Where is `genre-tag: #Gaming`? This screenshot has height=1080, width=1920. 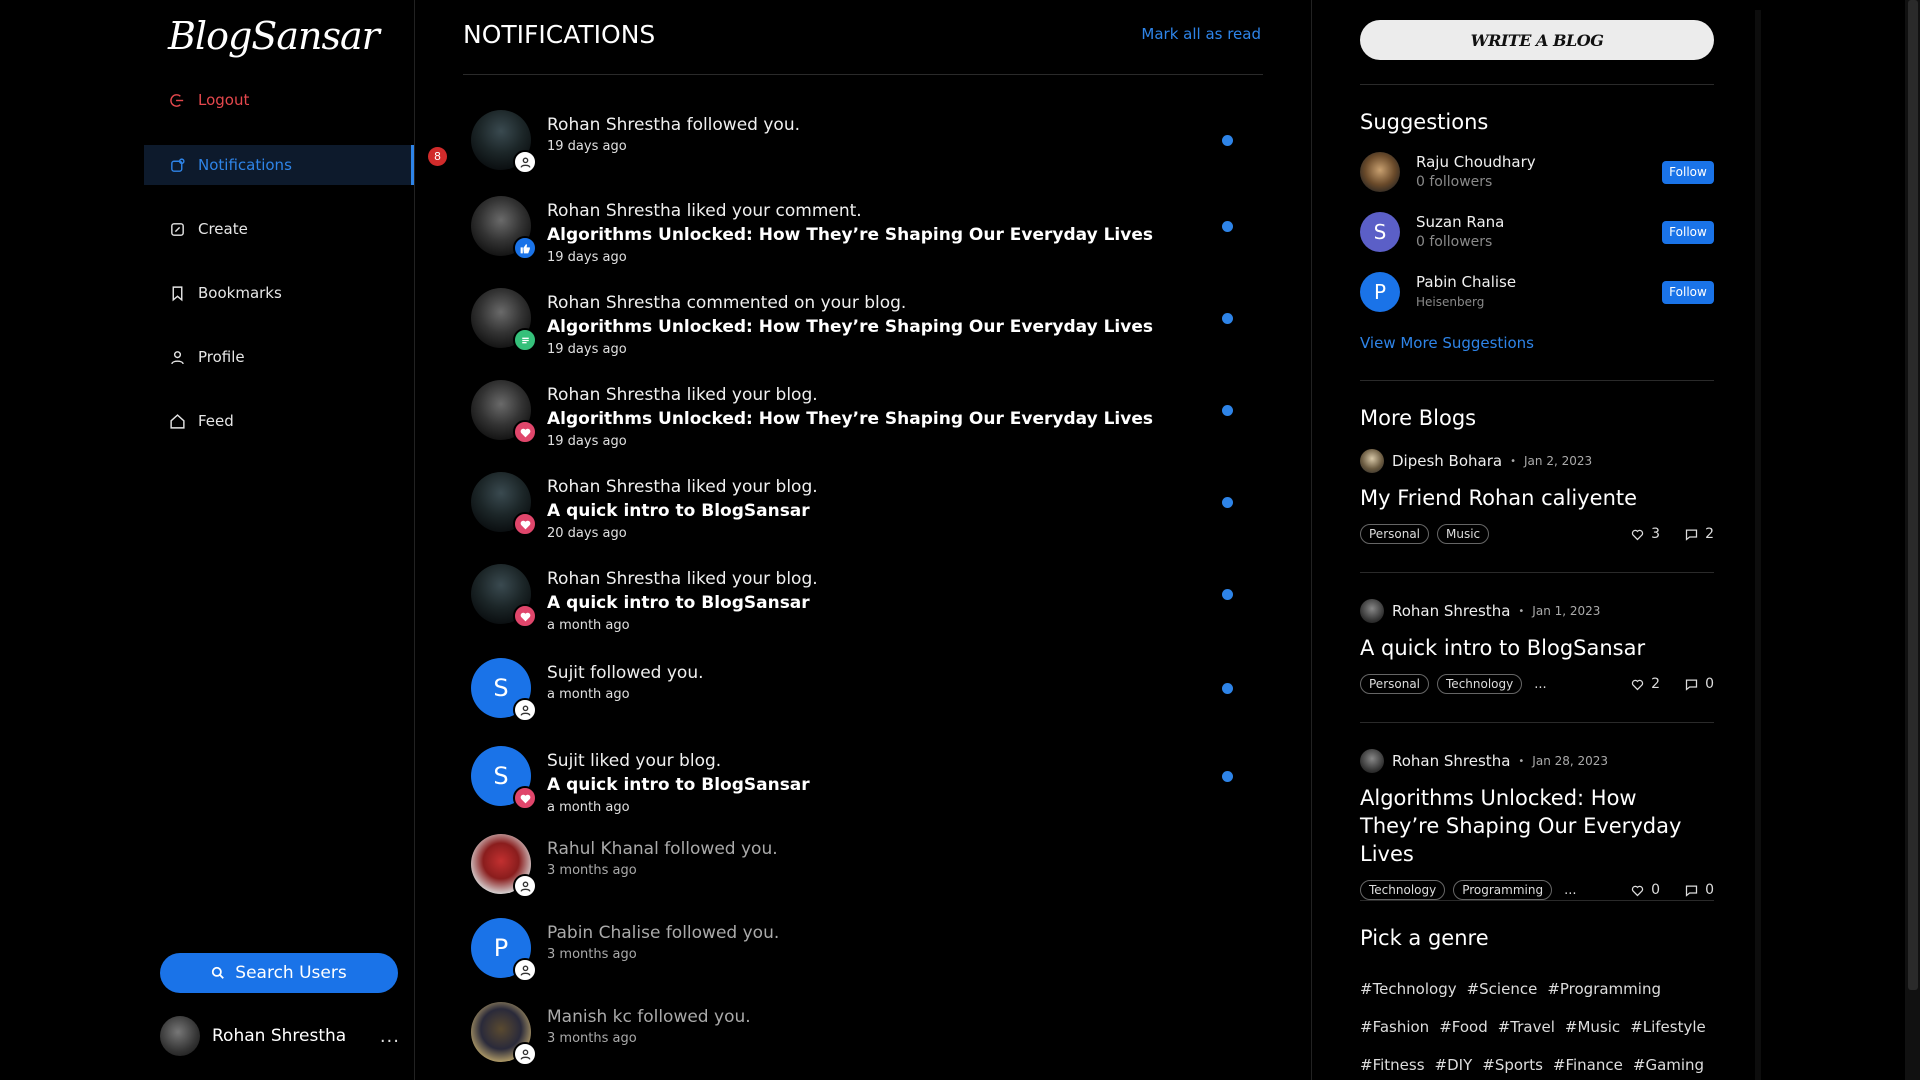
genre-tag: #Gaming is located at coordinates (1668, 1065).